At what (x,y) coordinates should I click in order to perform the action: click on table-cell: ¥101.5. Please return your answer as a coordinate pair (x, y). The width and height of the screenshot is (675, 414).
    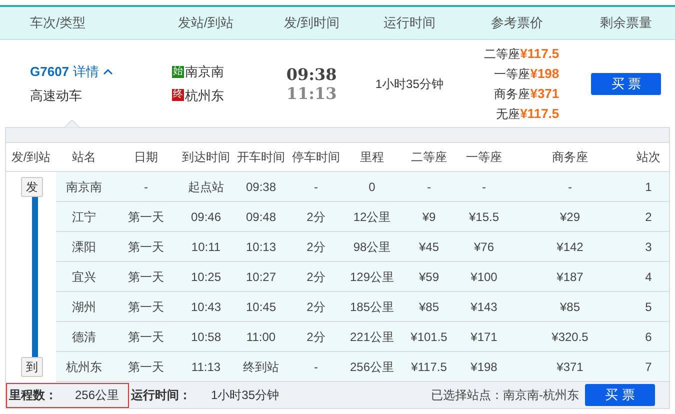
    Looking at the image, I should click on (429, 337).